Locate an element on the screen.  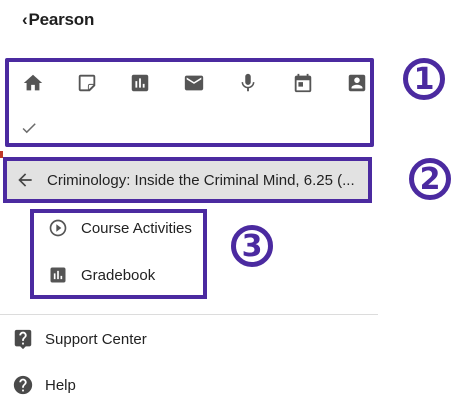
help-square-icon is located at coordinates (23, 339).